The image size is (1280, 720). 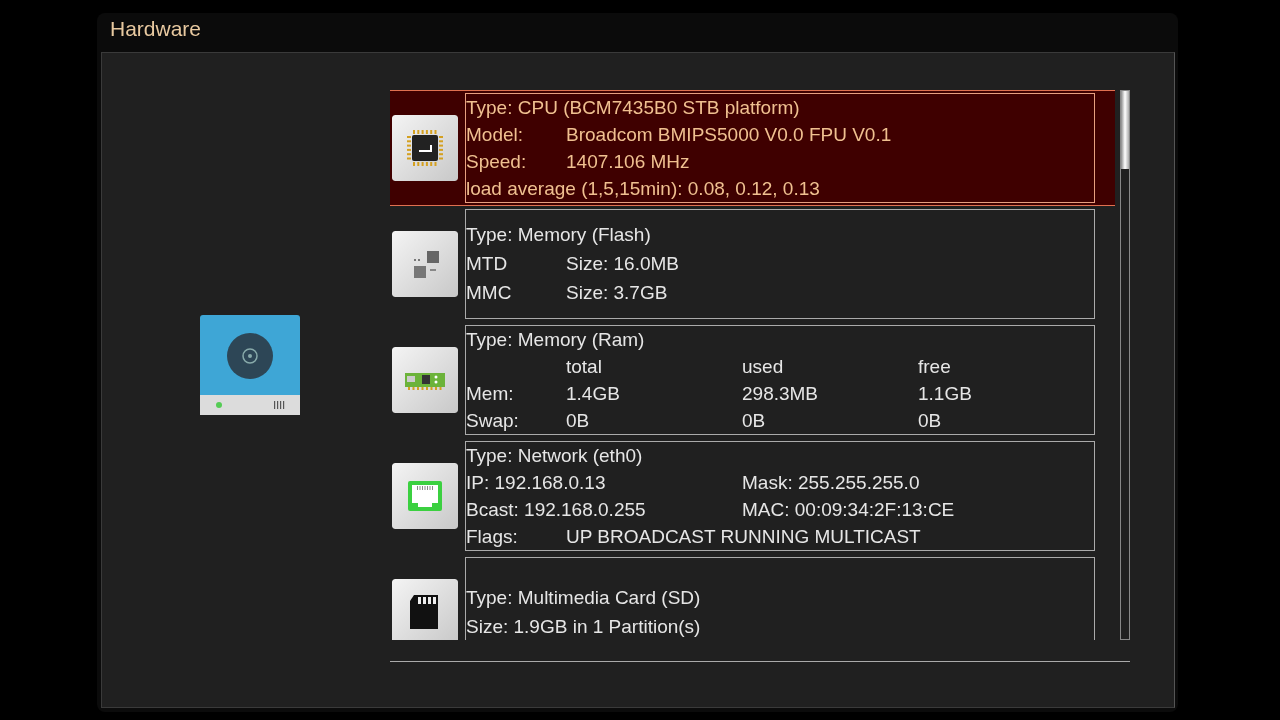 I want to click on info-text: Speed:, so click(x=497, y=161).